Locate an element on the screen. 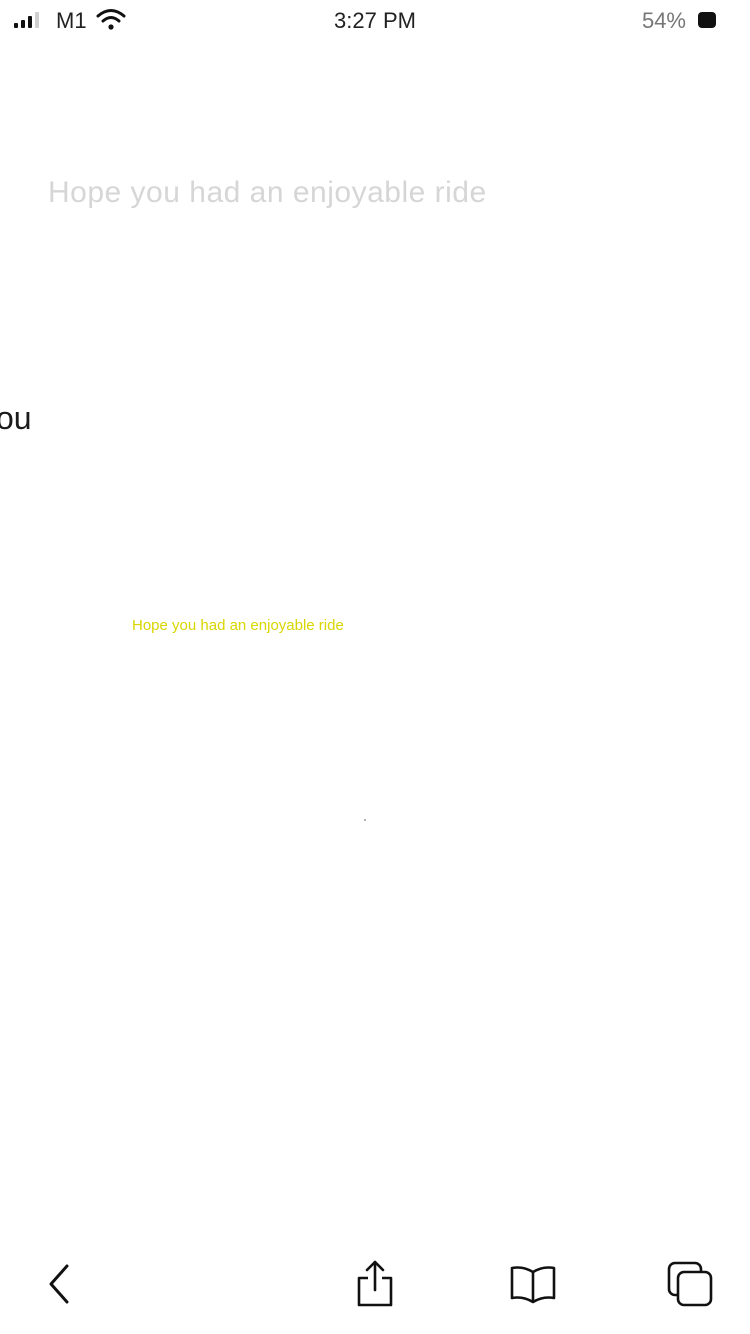  bookmarks-icon is located at coordinates (533, 1285).